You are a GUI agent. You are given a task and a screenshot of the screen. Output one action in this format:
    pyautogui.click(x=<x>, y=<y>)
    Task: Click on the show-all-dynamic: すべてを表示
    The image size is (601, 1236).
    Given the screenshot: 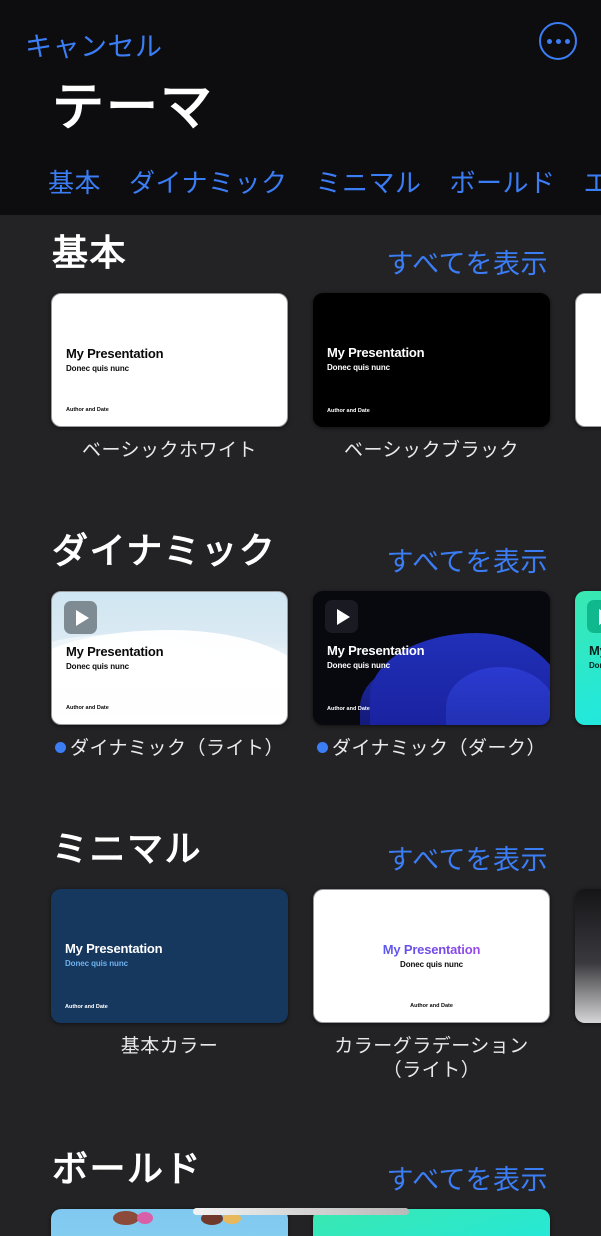 What is the action you would take?
    pyautogui.click(x=468, y=559)
    